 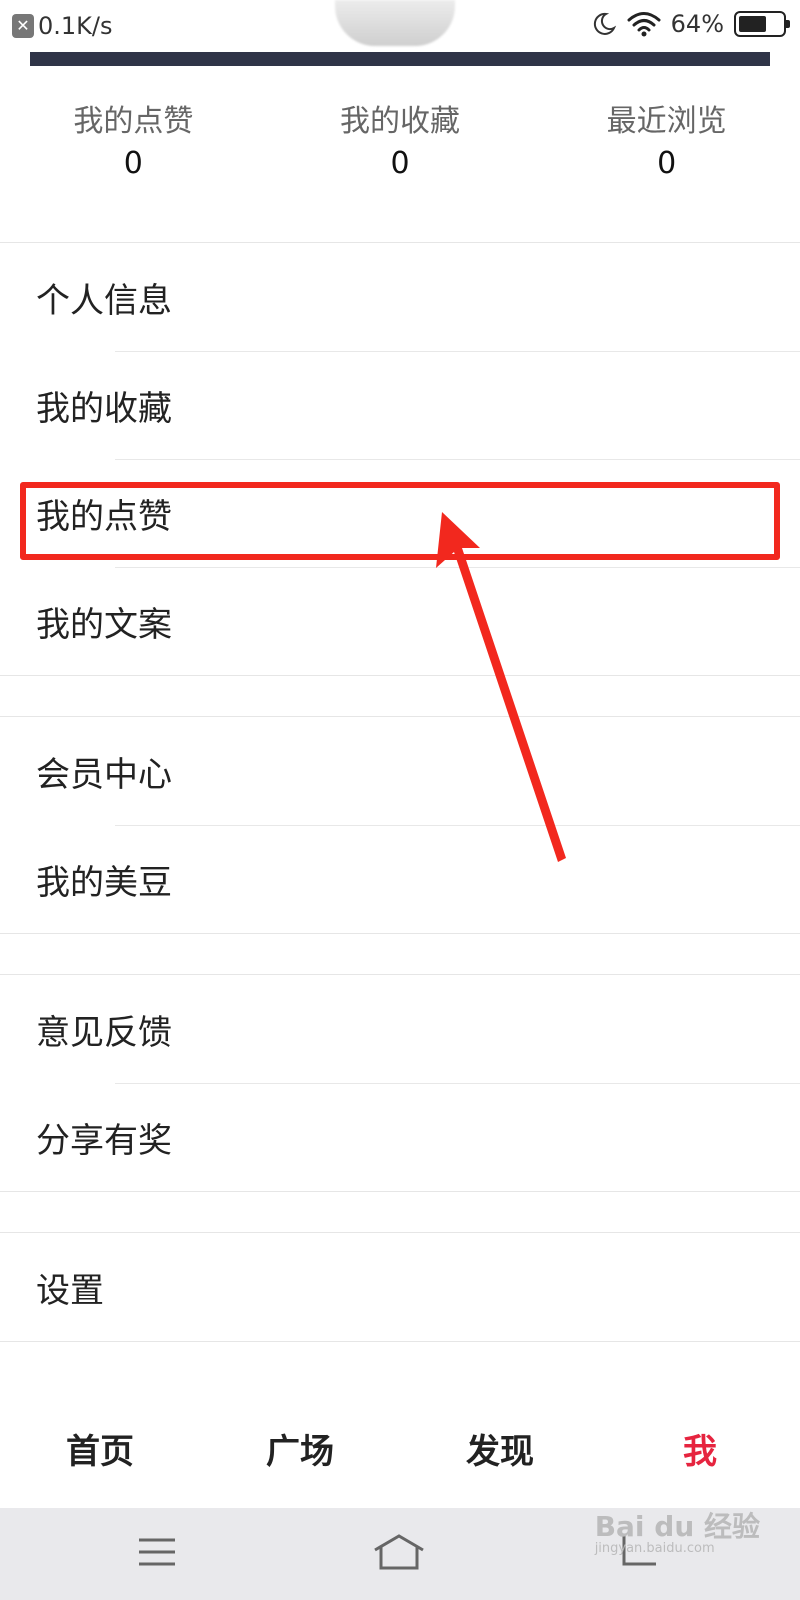 I want to click on home-icon, so click(x=399, y=1552).